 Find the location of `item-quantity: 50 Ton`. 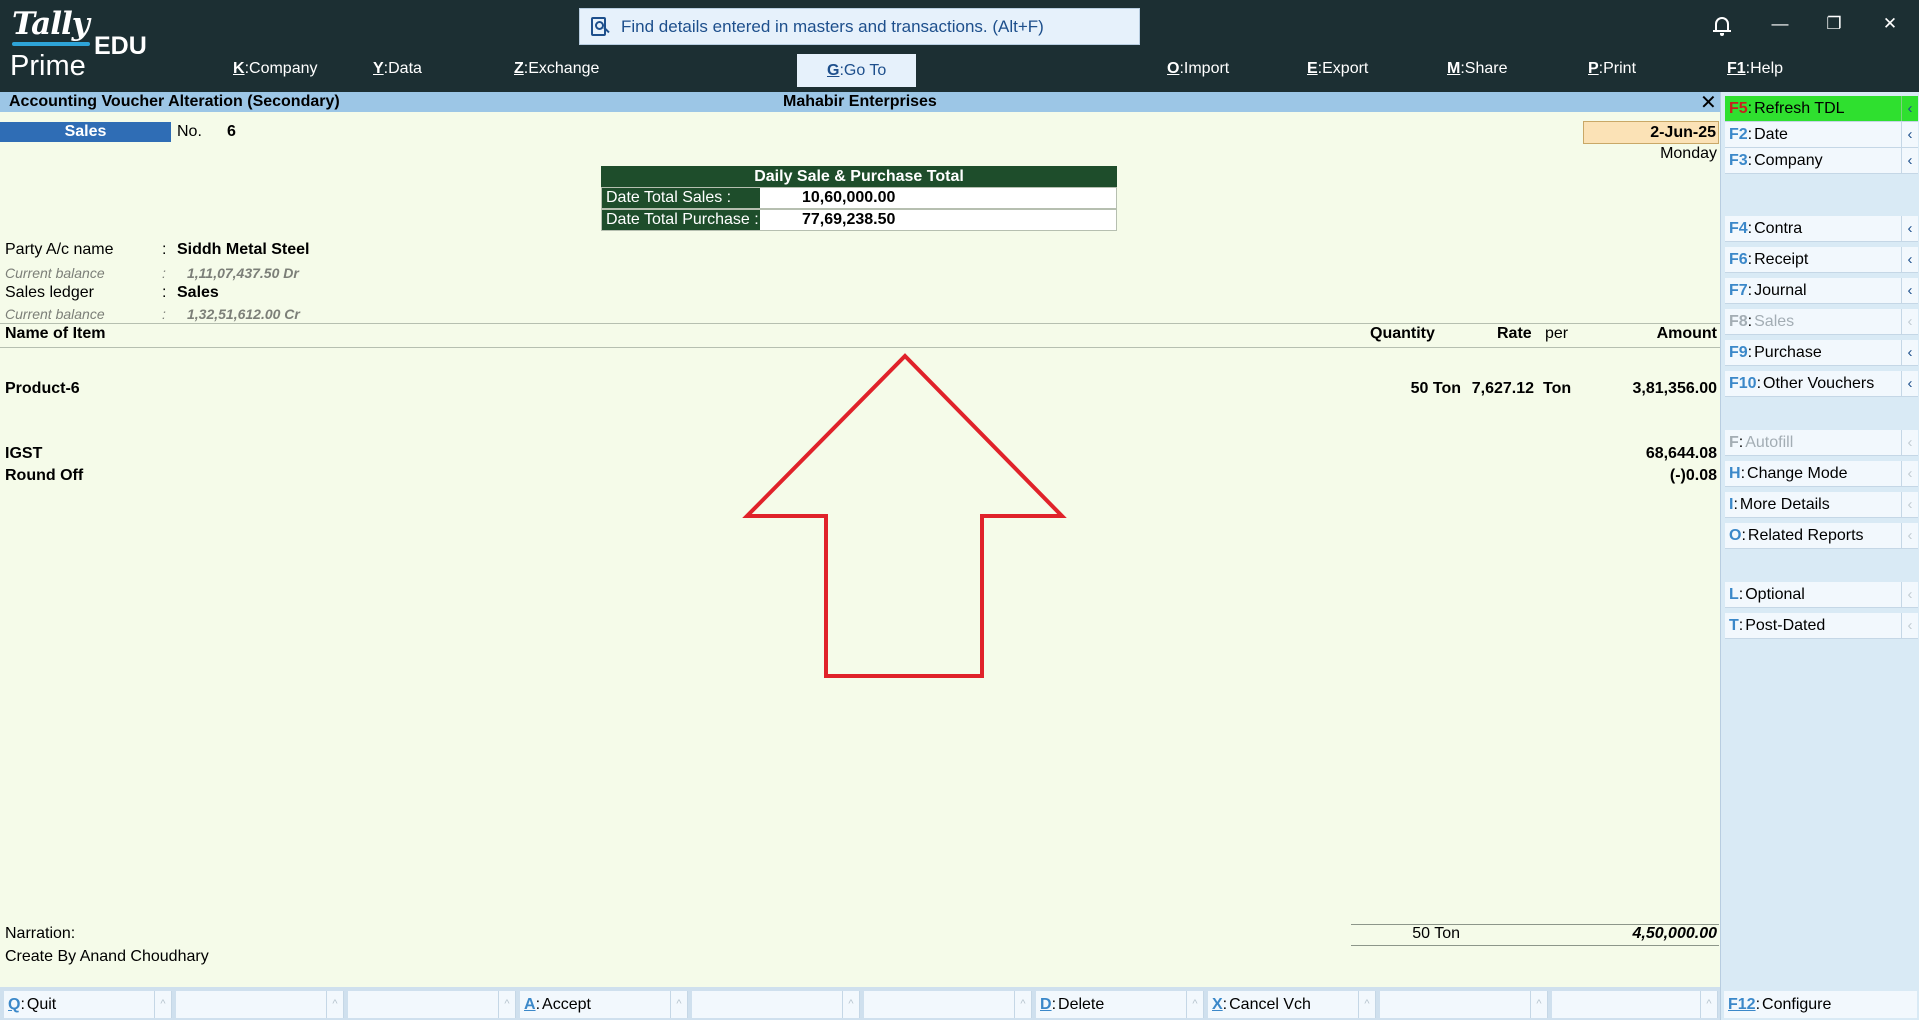

item-quantity: 50 Ton is located at coordinates (1420, 389).